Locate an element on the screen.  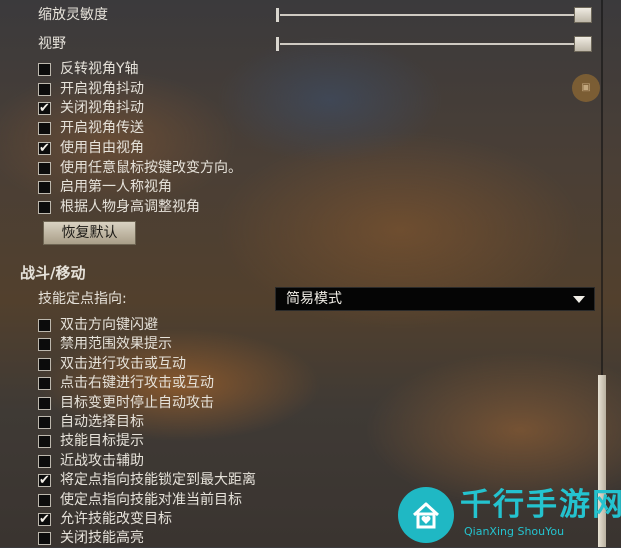
checkbox-label: 目标变更时停止自动攻击 is located at coordinates (137, 402).